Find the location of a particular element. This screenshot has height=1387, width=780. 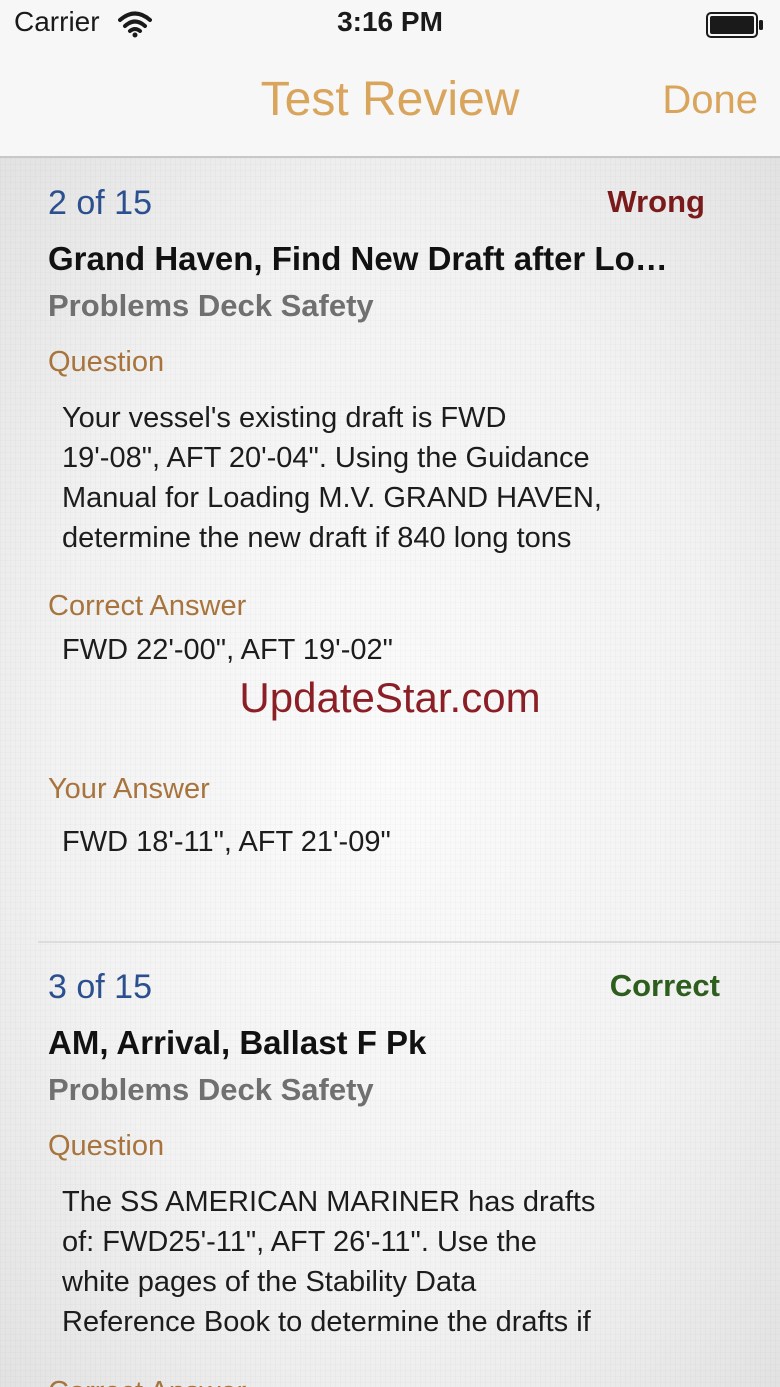

question-line: Manual for Loading M.V. GRAND HAVEN, is located at coordinates (332, 498).